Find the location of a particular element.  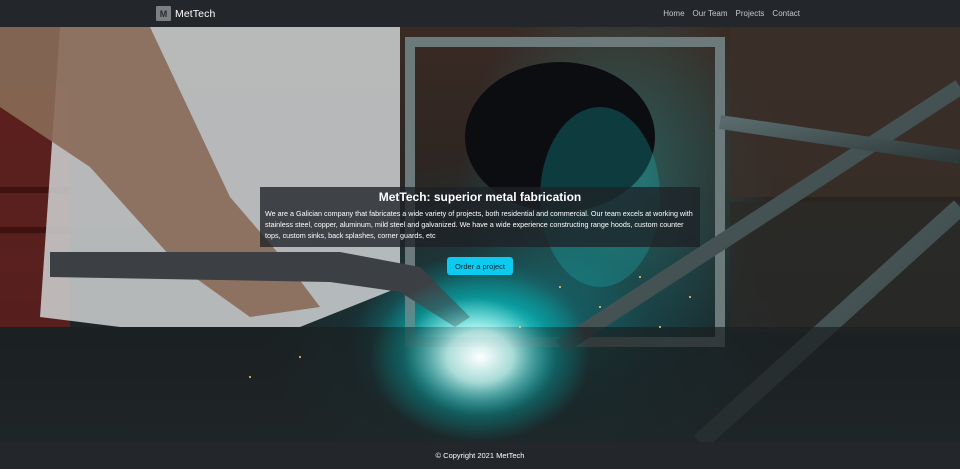

hero-title: MetTech: superior metal fabrication is located at coordinates (480, 197).